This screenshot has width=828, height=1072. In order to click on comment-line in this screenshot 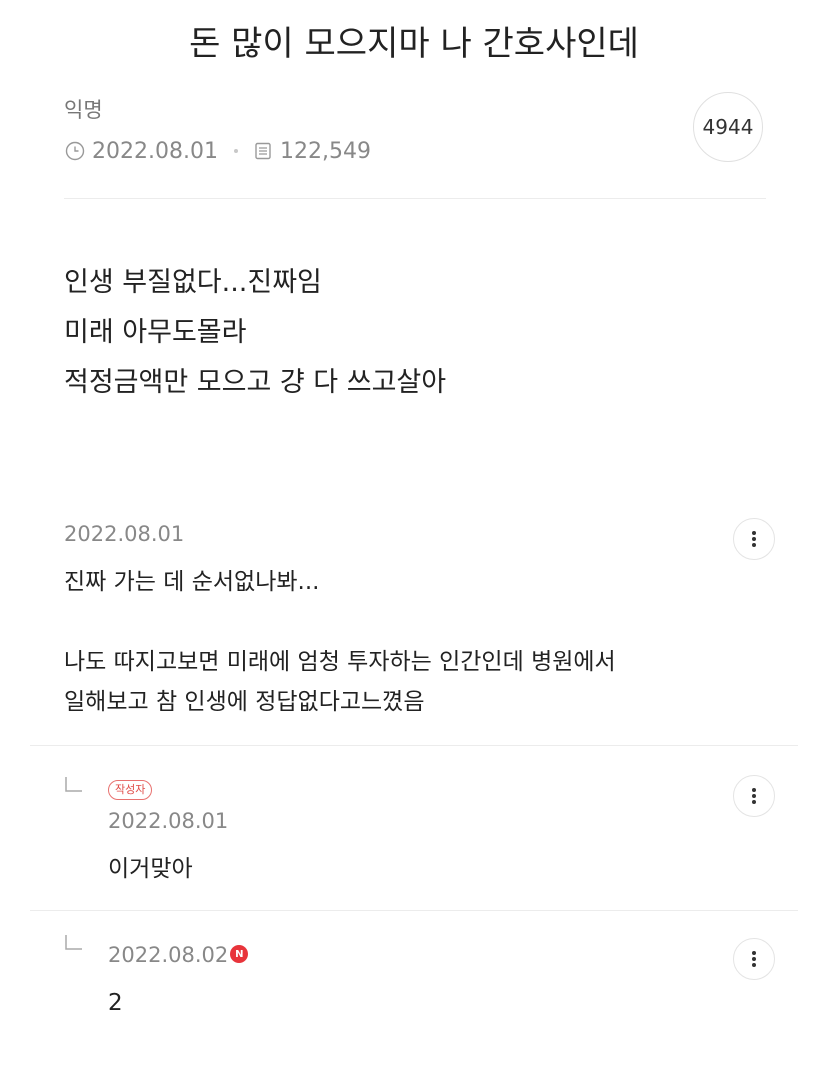, I will do `click(424, 622)`.